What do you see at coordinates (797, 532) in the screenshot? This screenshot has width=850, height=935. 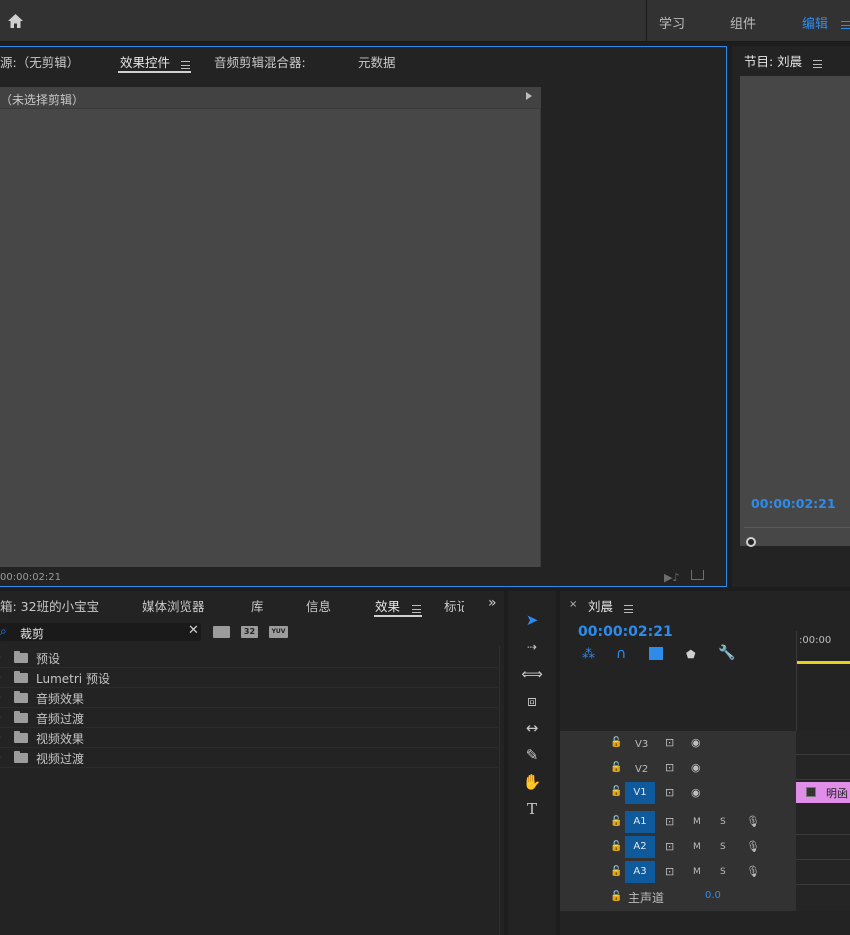 I see `program-scrub-bar` at bounding box center [797, 532].